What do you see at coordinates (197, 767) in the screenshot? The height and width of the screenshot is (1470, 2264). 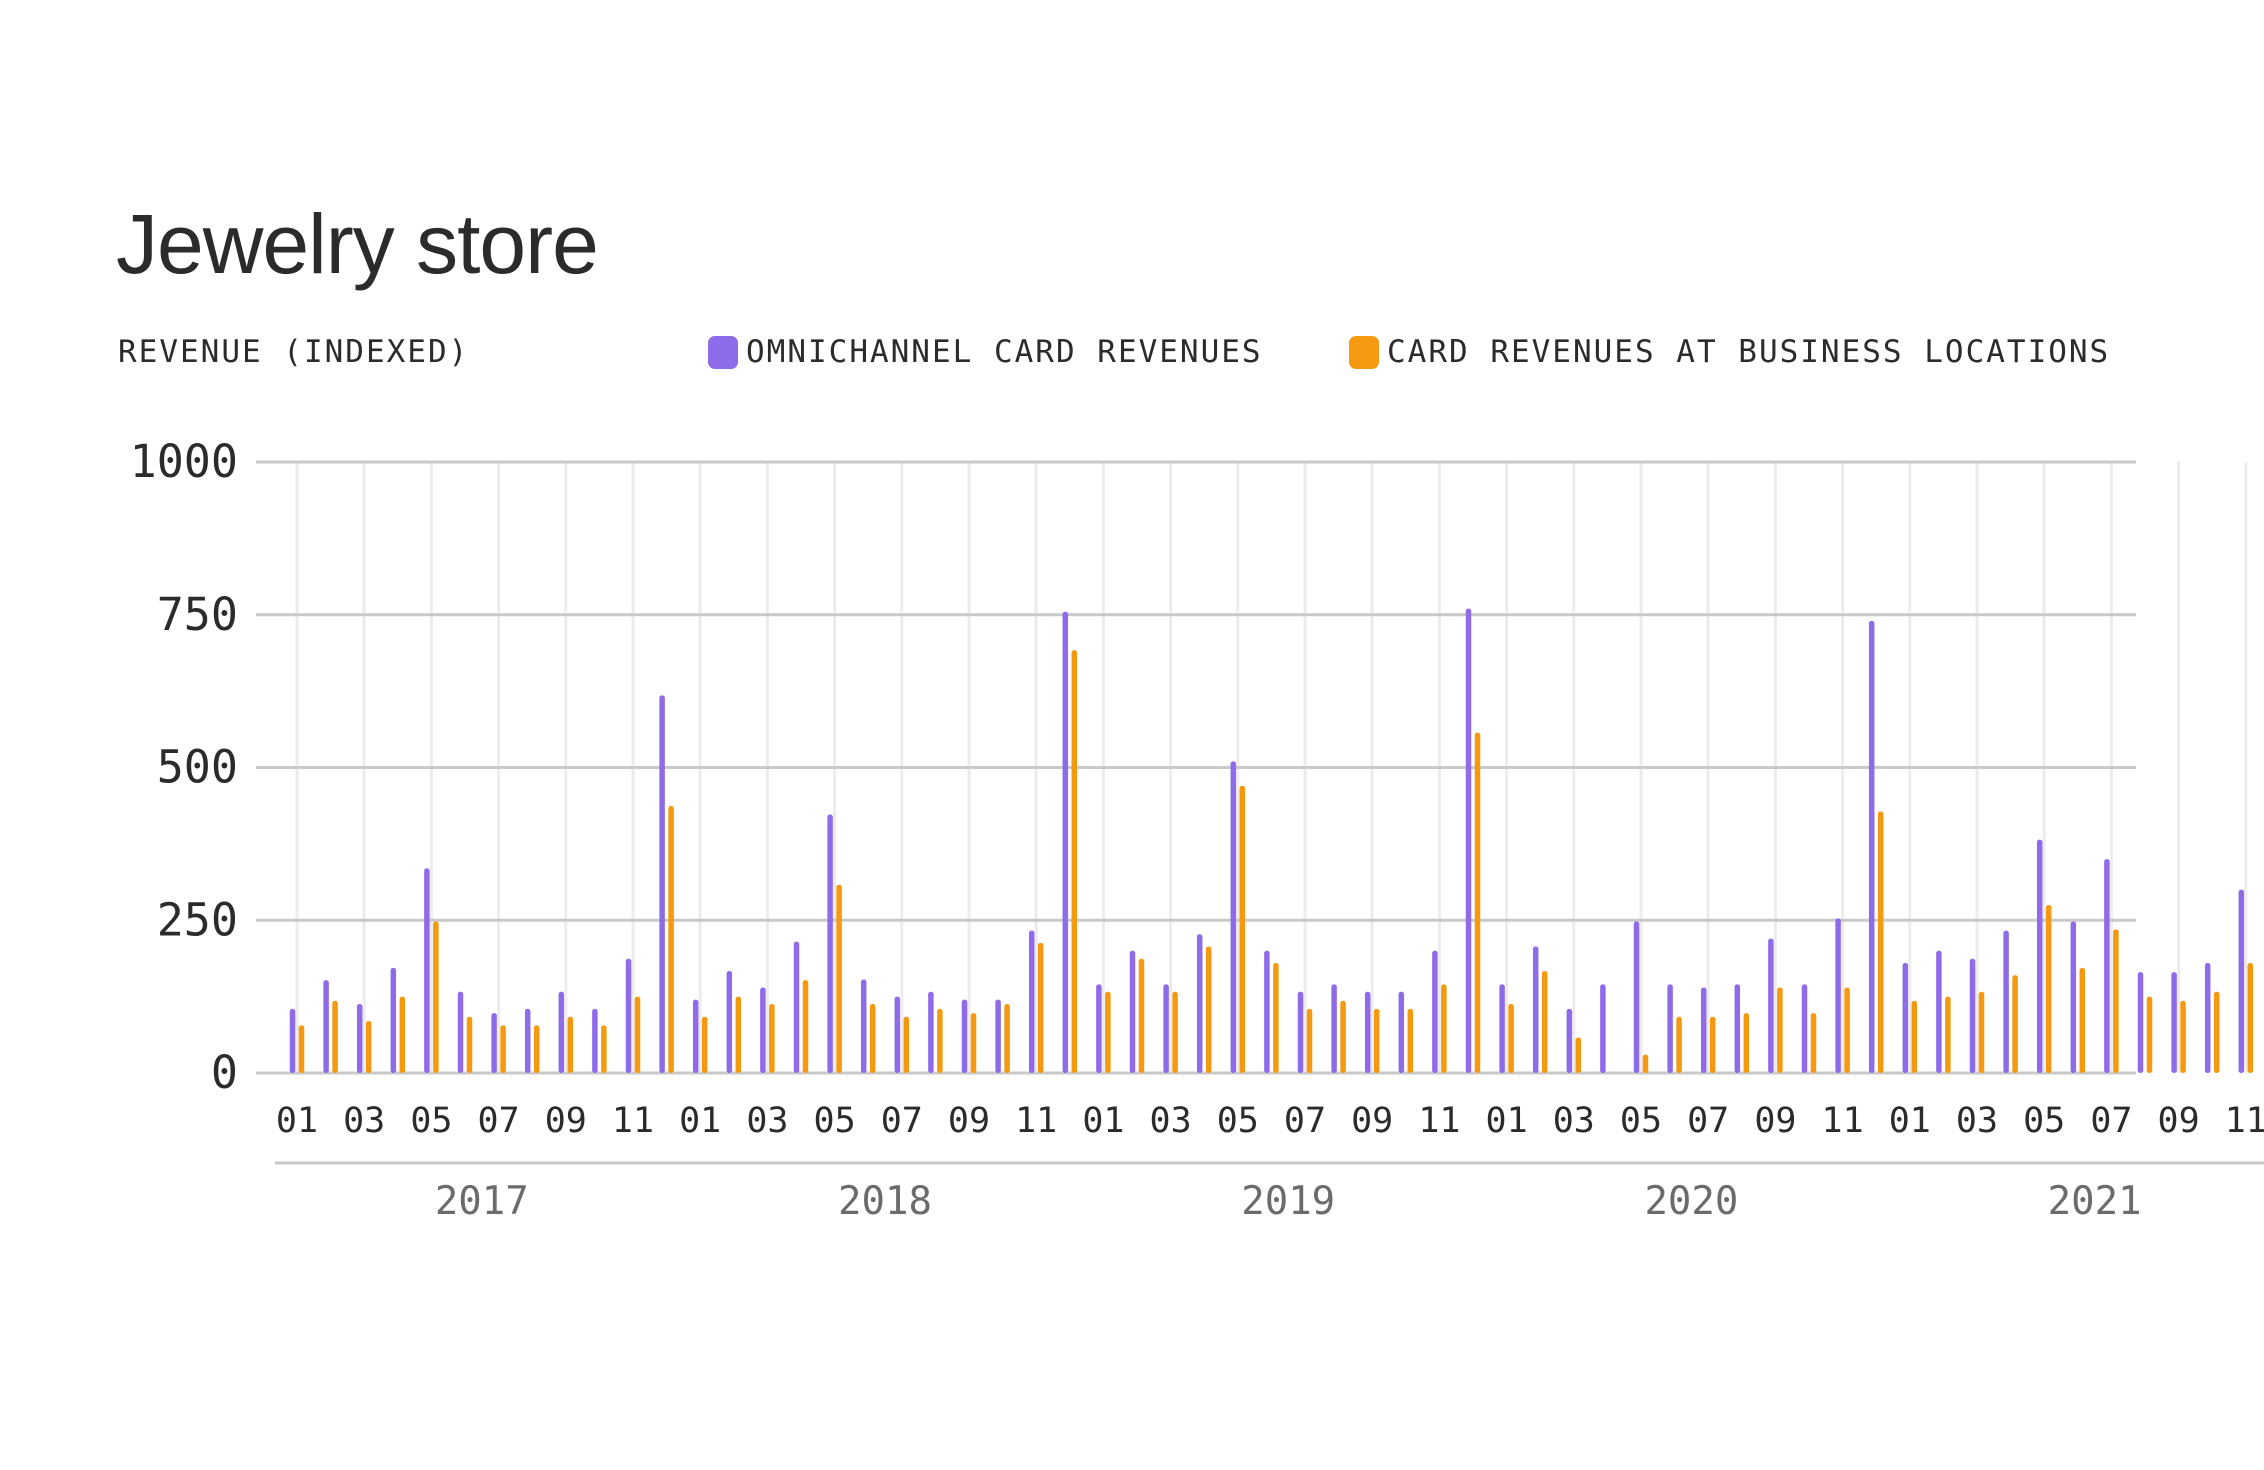 I see `y-tick-label: 500` at bounding box center [197, 767].